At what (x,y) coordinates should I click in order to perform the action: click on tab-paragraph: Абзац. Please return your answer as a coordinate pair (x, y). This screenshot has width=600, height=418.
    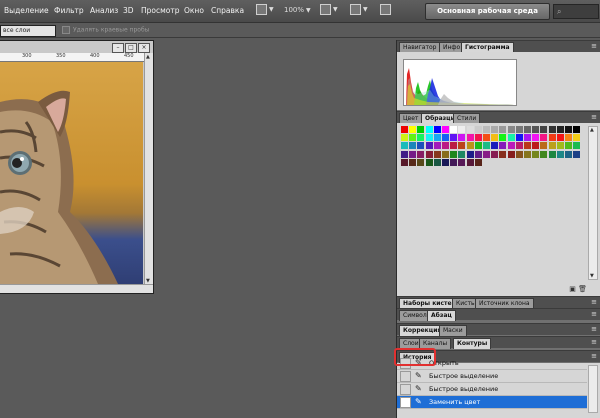
    Looking at the image, I should click on (441, 315).